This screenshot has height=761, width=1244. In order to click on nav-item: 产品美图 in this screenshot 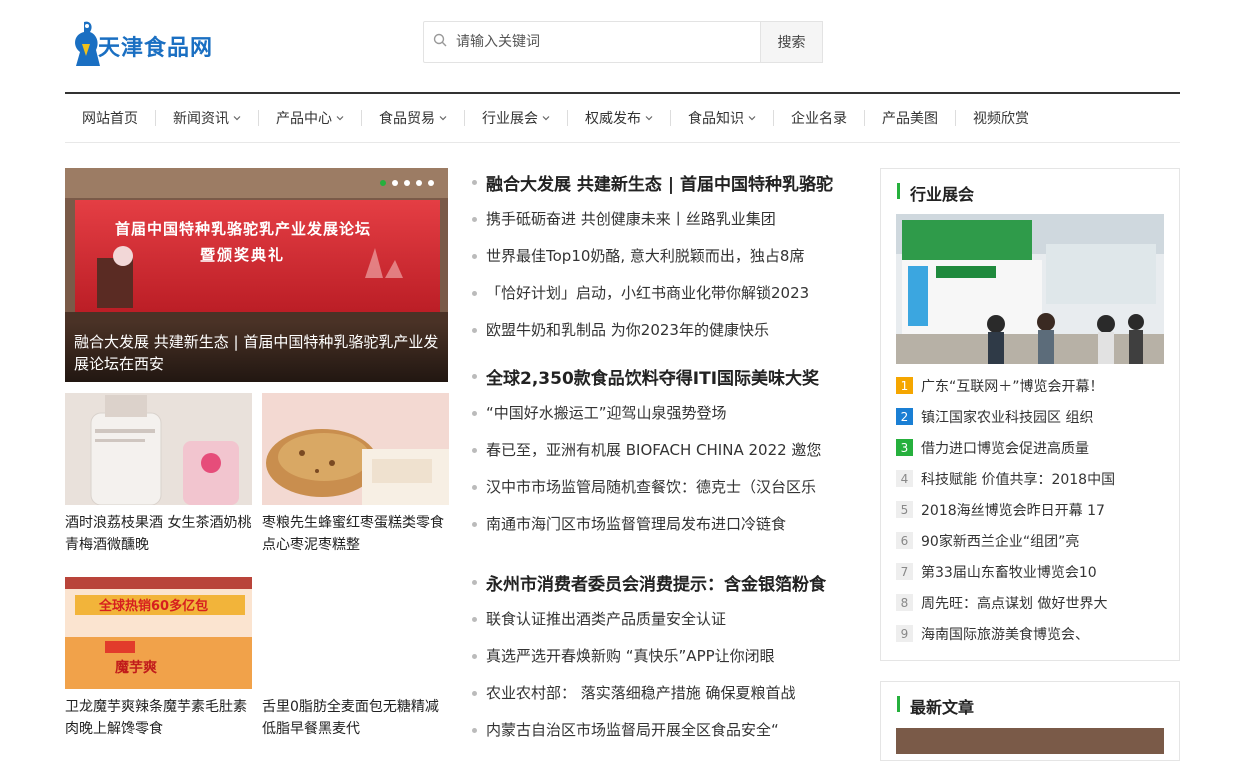, I will do `click(910, 118)`.